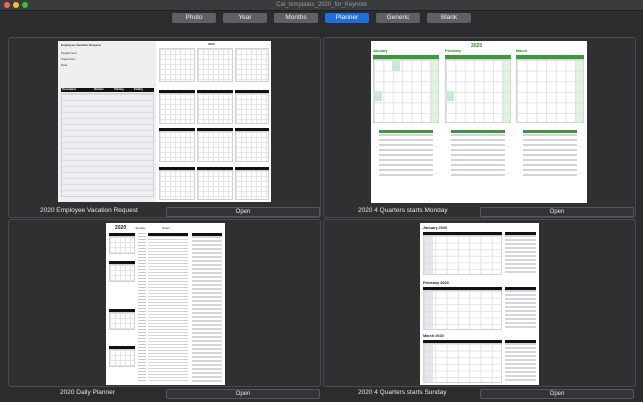  Describe the element at coordinates (89, 210) in the screenshot. I see `template-caption: 2020 Employee Vacation Request` at that location.